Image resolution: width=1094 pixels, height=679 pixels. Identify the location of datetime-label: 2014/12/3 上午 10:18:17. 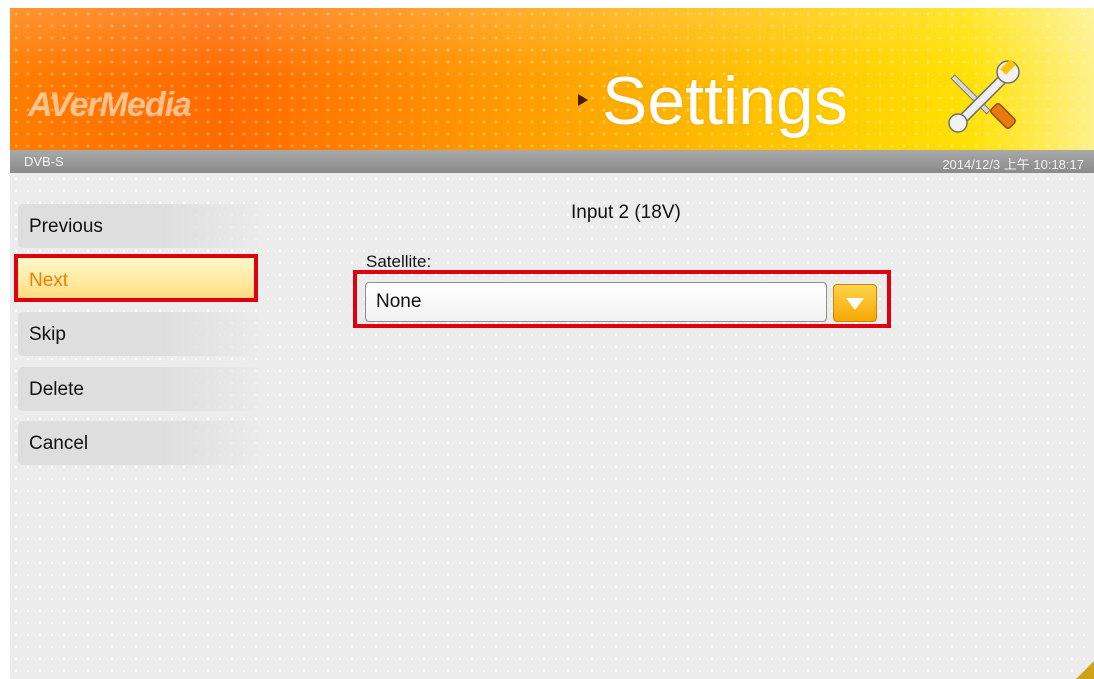
(1013, 164).